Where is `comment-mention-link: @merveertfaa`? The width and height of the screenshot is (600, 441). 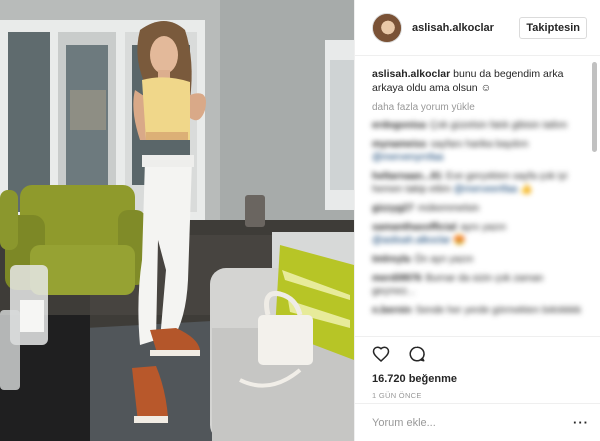
comment-mention-link: @merveertfaa is located at coordinates (486, 189).